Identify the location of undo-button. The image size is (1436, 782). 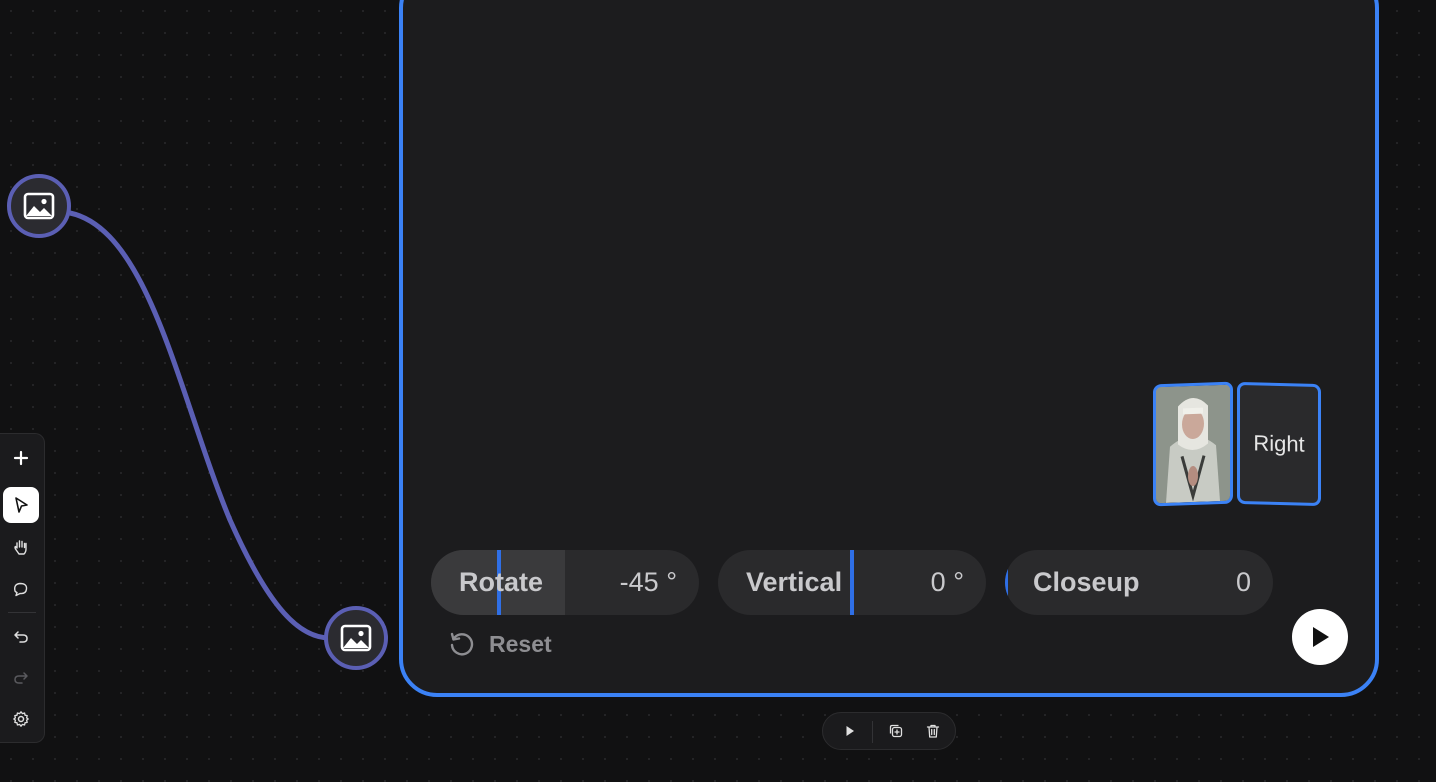
(21, 636).